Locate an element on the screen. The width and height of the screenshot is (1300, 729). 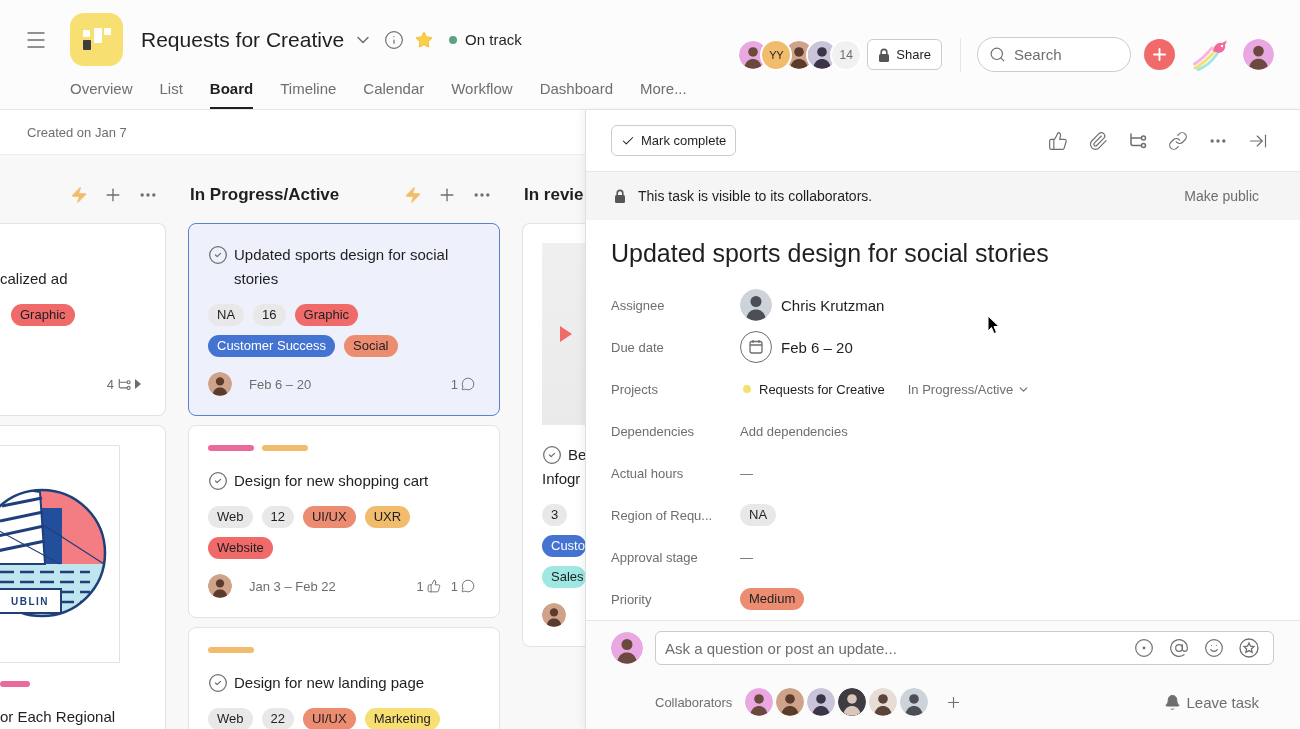
mark-complete-button: Mark complete is located at coordinates (674, 140).